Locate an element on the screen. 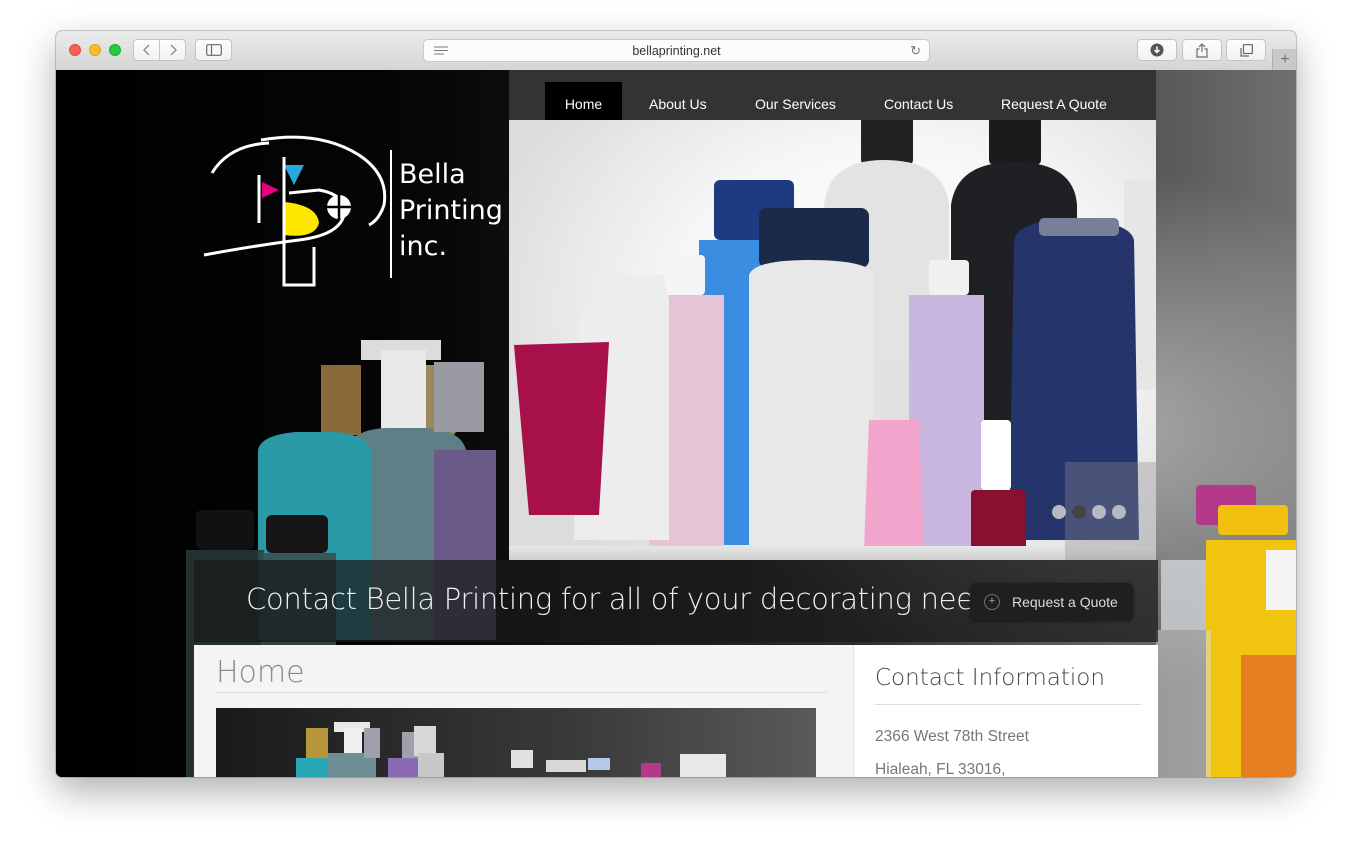 The height and width of the screenshot is (857, 1352). nav-contact-us: Contact Us is located at coordinates (918, 103).